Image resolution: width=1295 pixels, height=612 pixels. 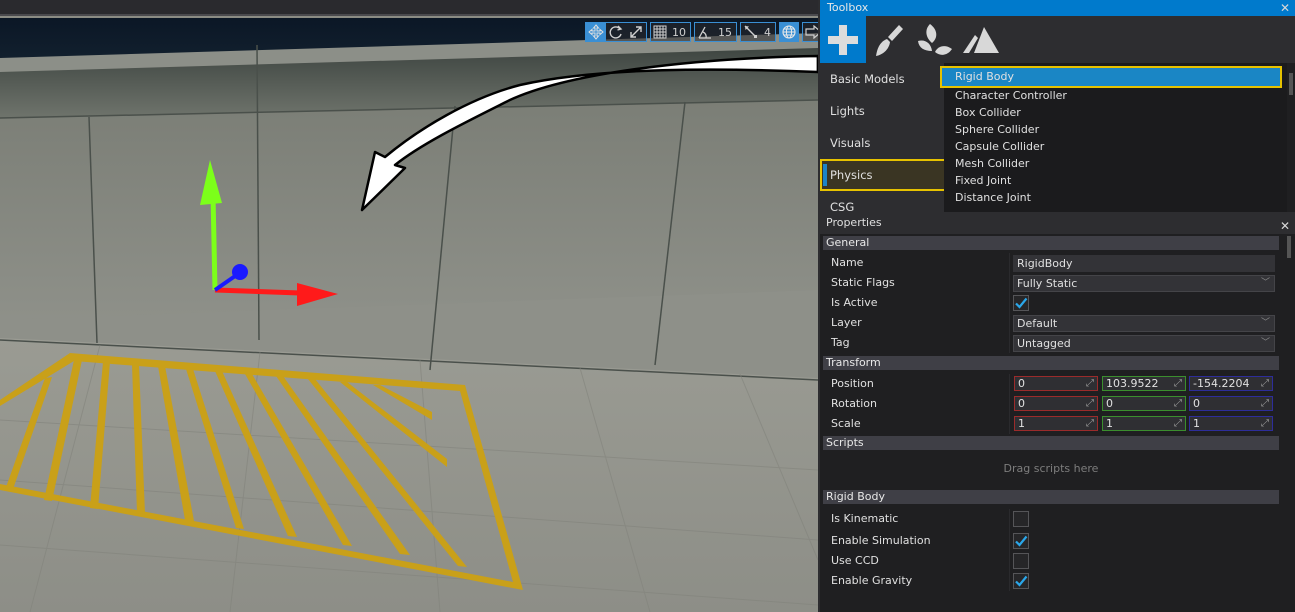 I want to click on group-header-scripts: Scripts, so click(x=1051, y=443).